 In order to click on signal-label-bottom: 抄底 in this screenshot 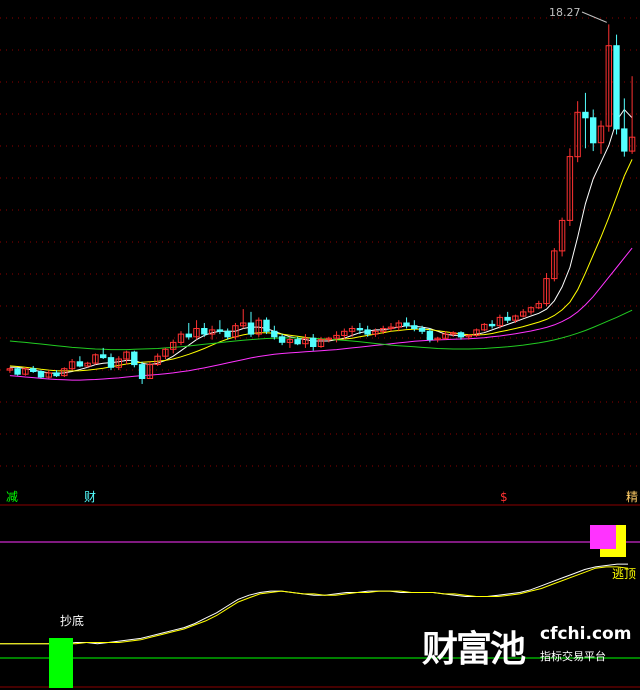, I will do `click(72, 621)`.